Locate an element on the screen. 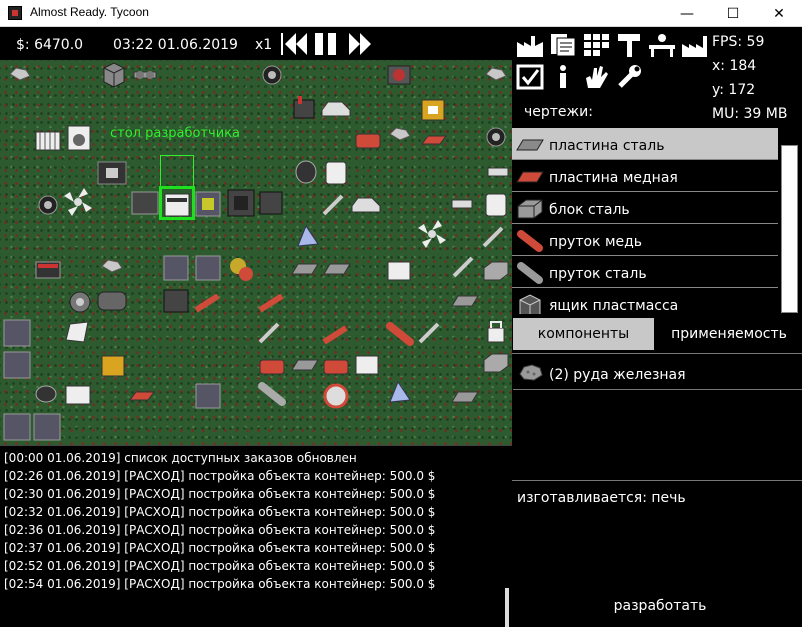 The height and width of the screenshot is (627, 802). rewind-bar-icon is located at coordinates (282, 44).